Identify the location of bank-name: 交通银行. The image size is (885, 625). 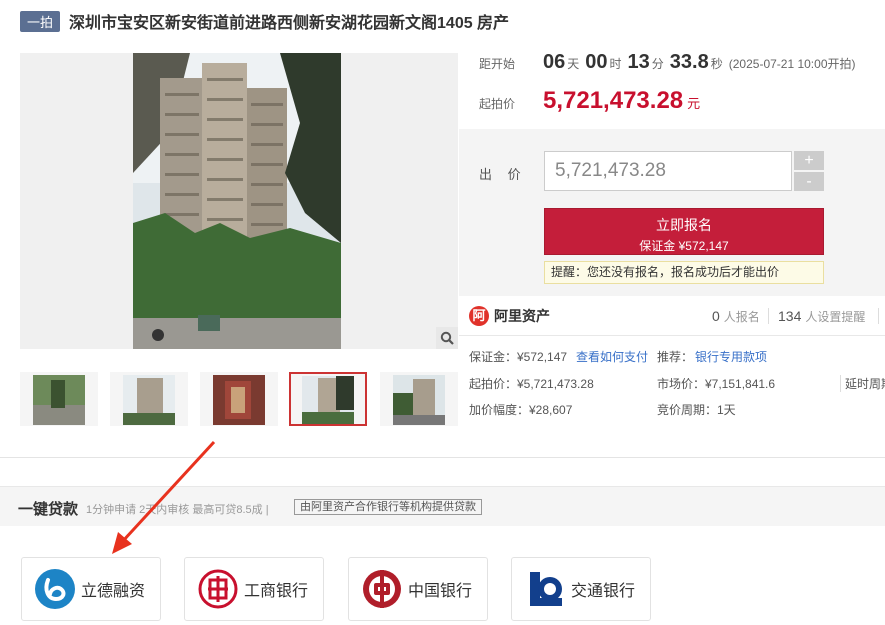
(603, 591).